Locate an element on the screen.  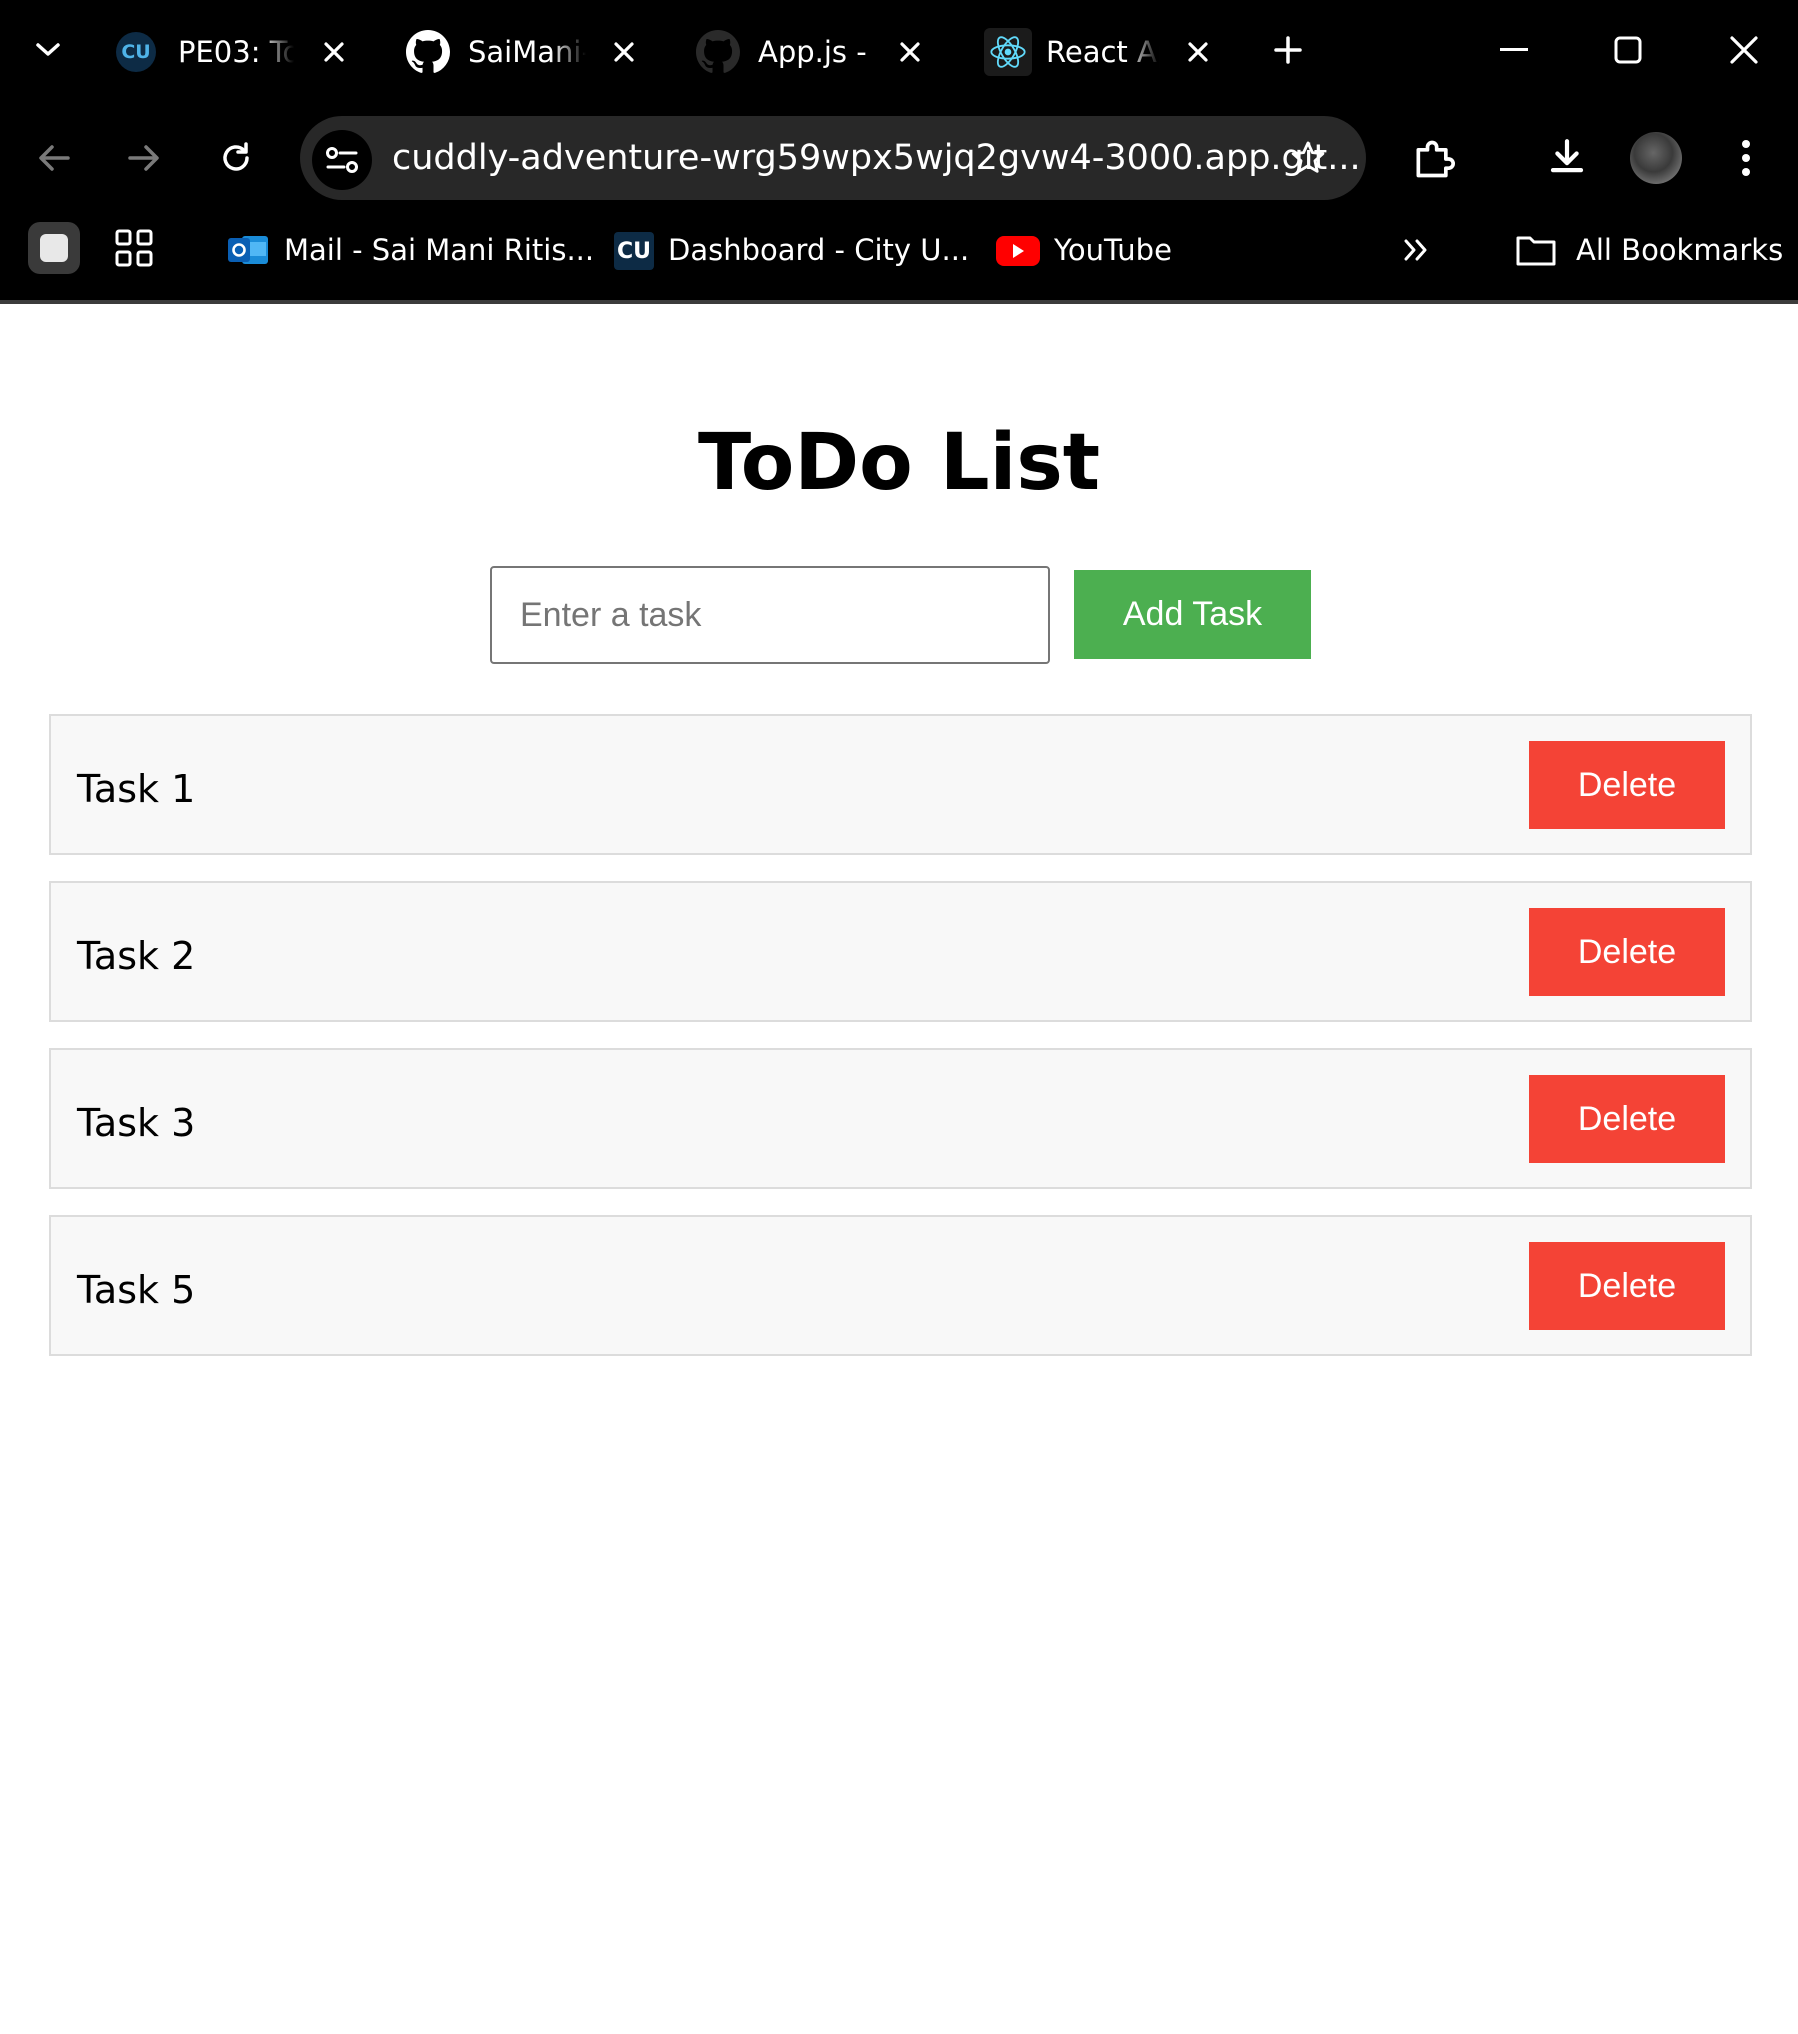
react-icon is located at coordinates (1008, 52).